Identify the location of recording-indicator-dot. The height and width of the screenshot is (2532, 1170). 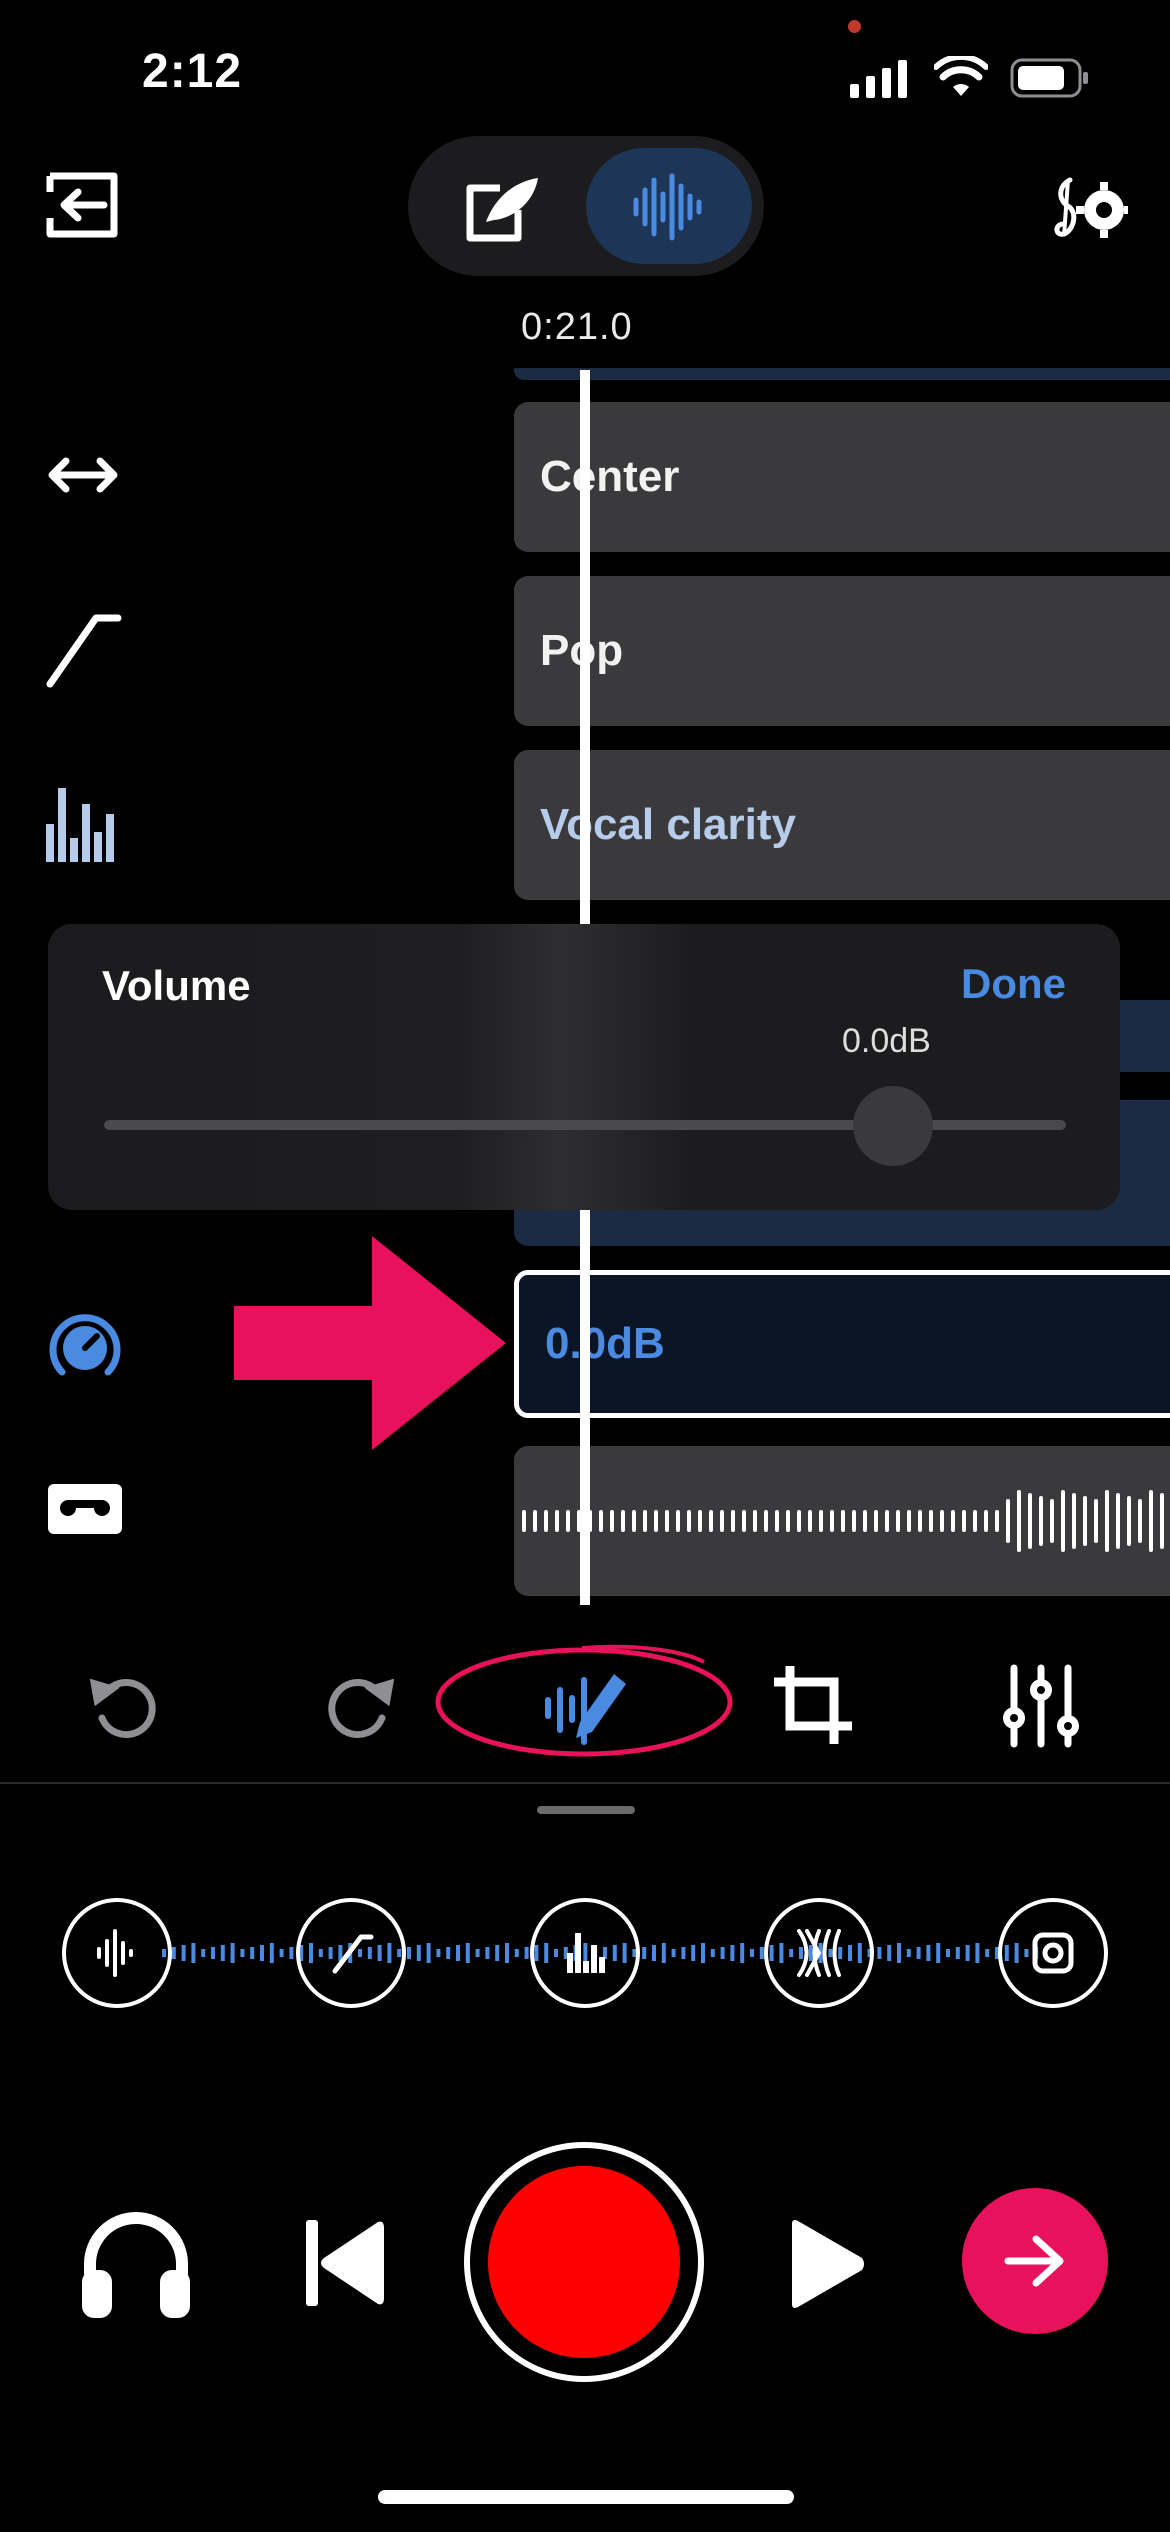
(854, 26).